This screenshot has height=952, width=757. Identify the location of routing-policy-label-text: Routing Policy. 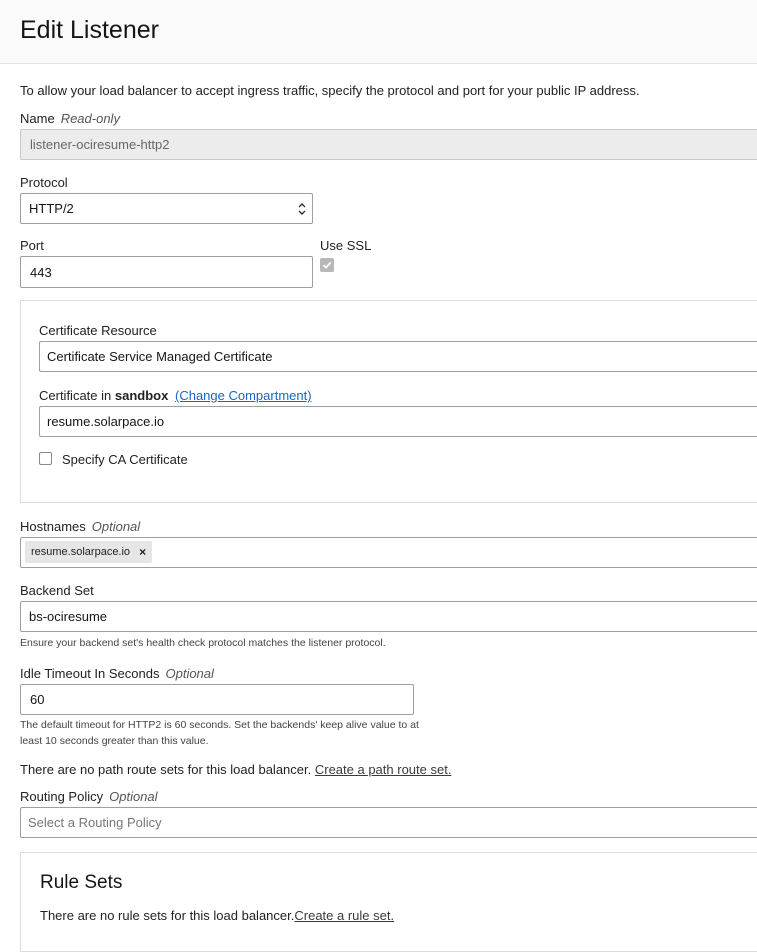
(62, 796).